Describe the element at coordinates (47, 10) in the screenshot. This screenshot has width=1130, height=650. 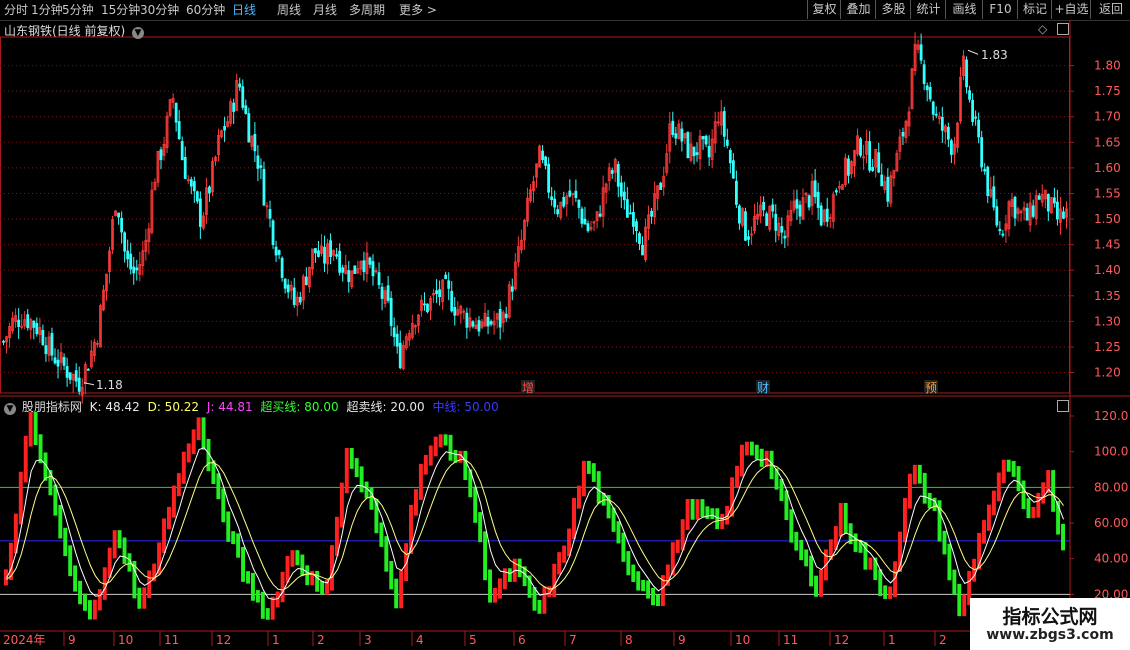
I see `timeframe-tab-1: 1分钟` at that location.